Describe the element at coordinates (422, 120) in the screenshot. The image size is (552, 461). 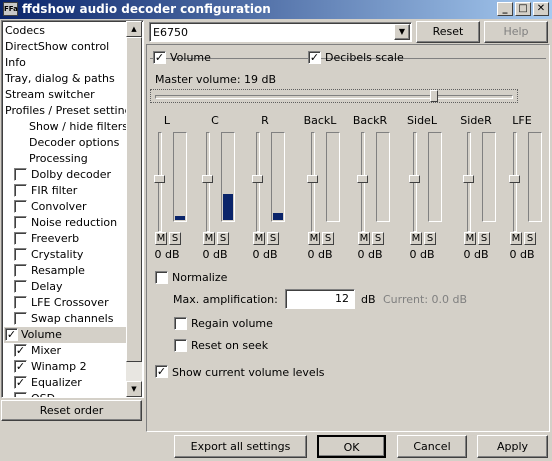
I see `channel-name: SideL` at that location.